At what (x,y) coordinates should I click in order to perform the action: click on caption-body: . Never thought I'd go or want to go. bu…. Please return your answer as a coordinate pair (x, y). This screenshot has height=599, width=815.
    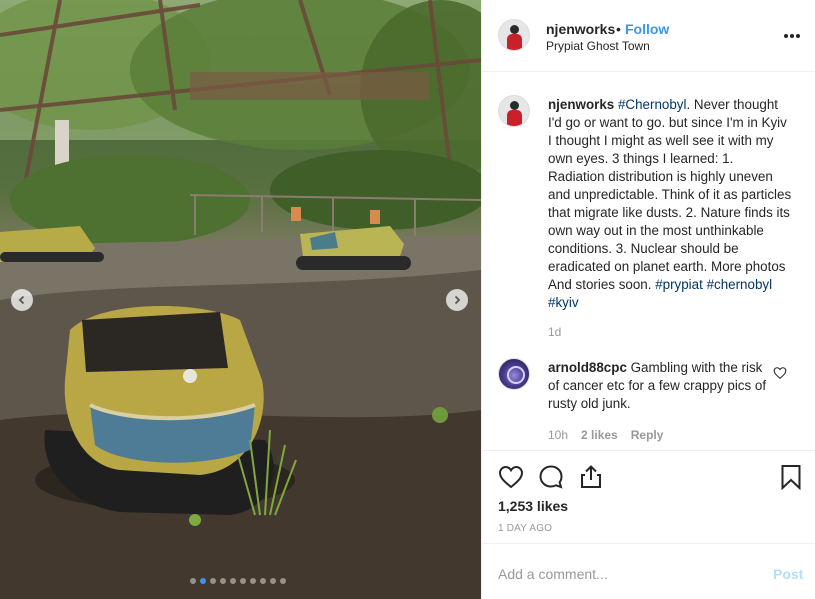
    Looking at the image, I should click on (670, 194).